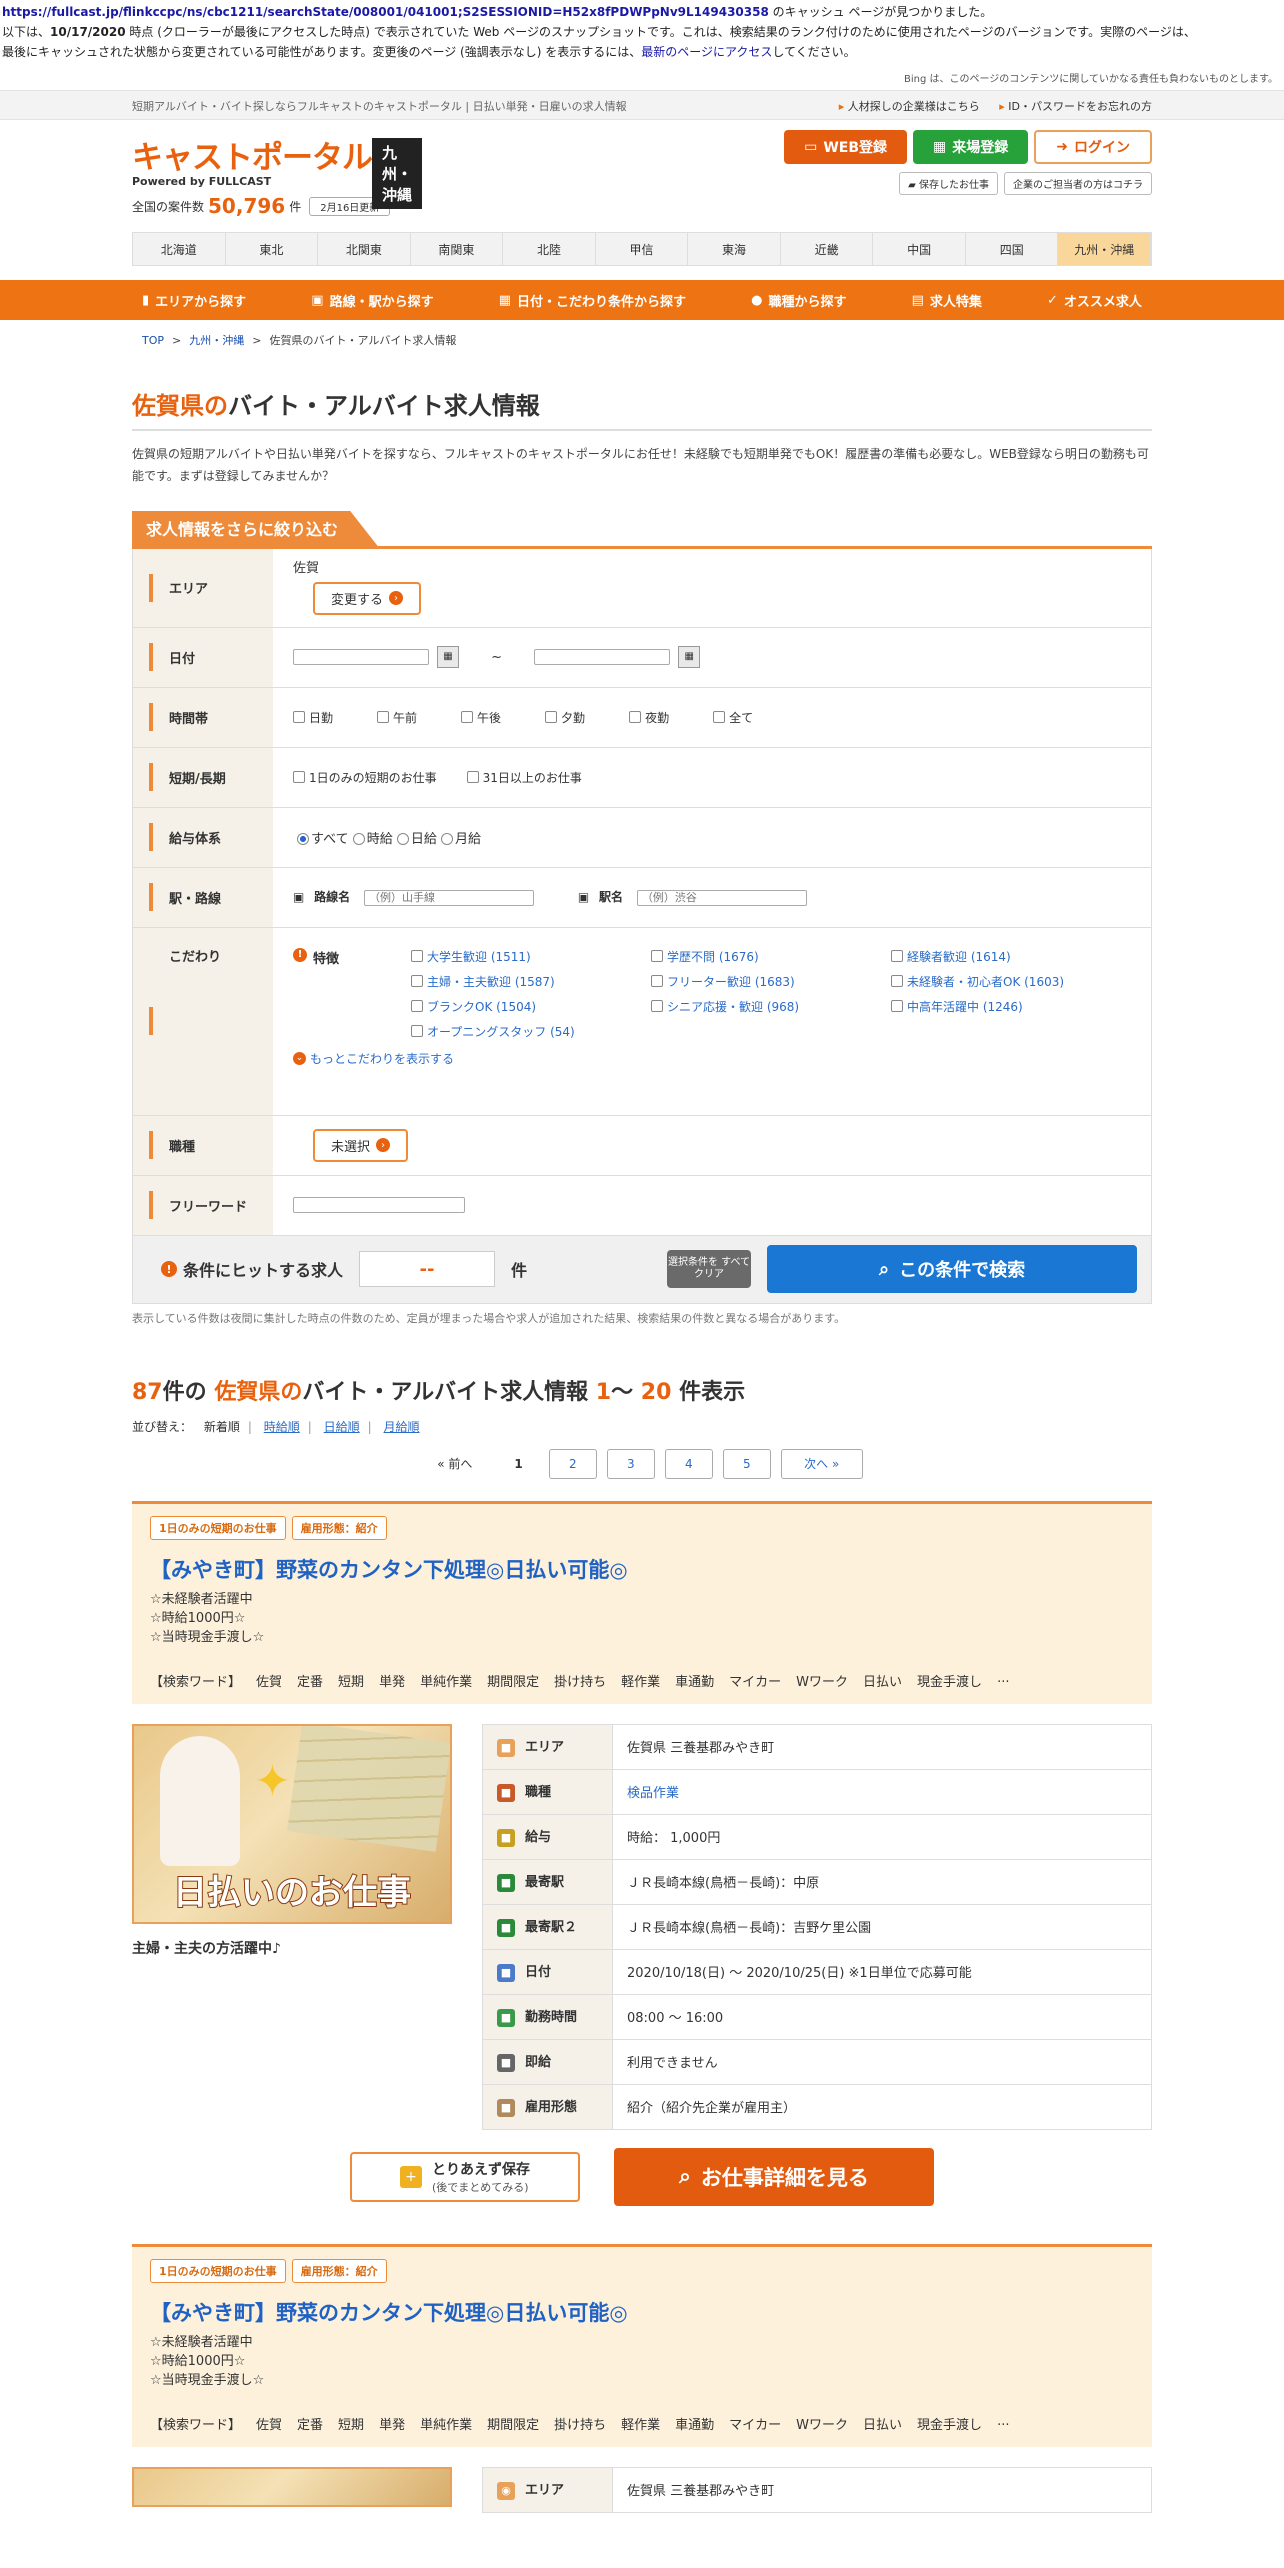 This screenshot has height=2568, width=1284. What do you see at coordinates (1093, 147) in the screenshot?
I see `login-button: ➜ ログイン` at bounding box center [1093, 147].